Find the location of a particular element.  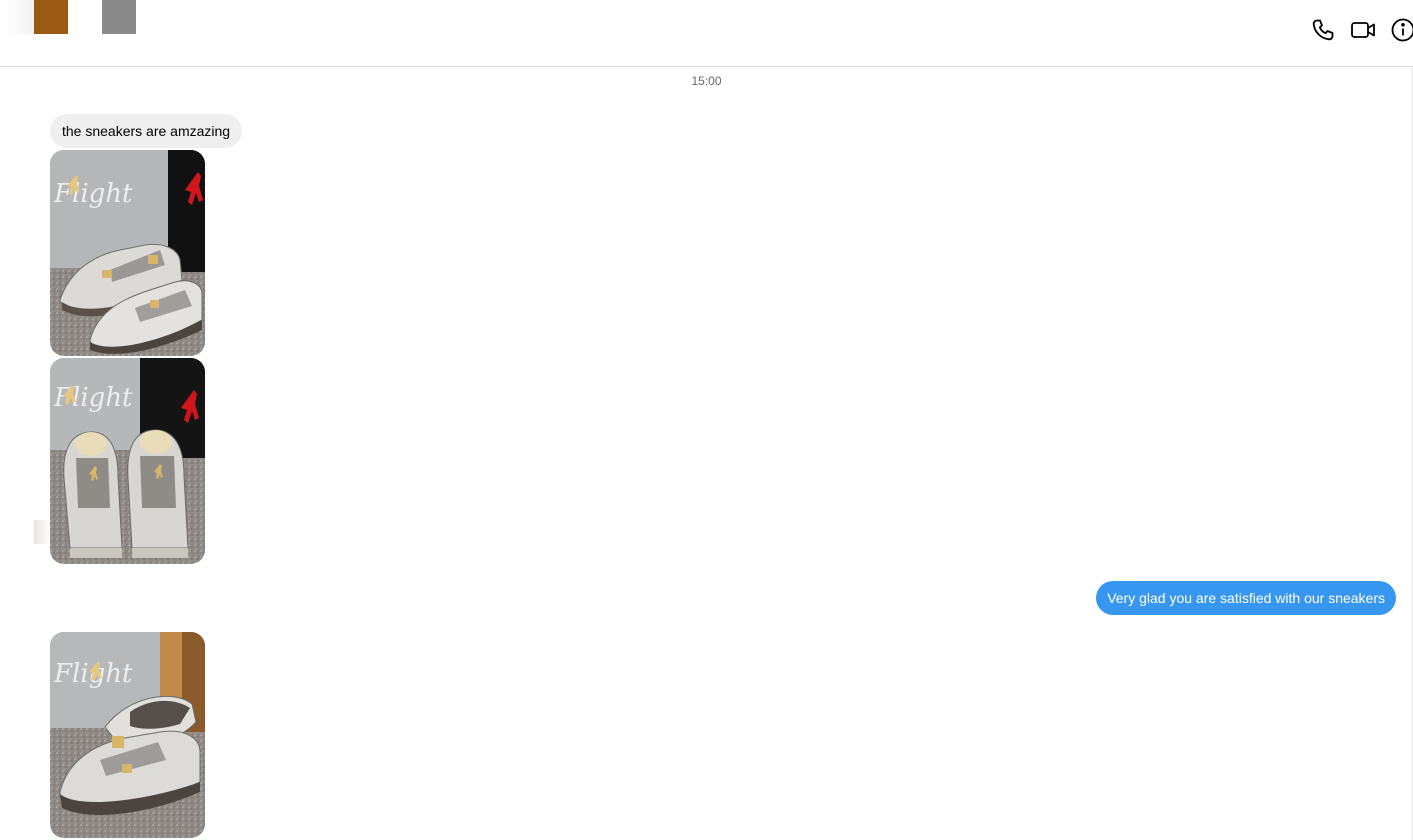

video-camera-icon is located at coordinates (1363, 30).